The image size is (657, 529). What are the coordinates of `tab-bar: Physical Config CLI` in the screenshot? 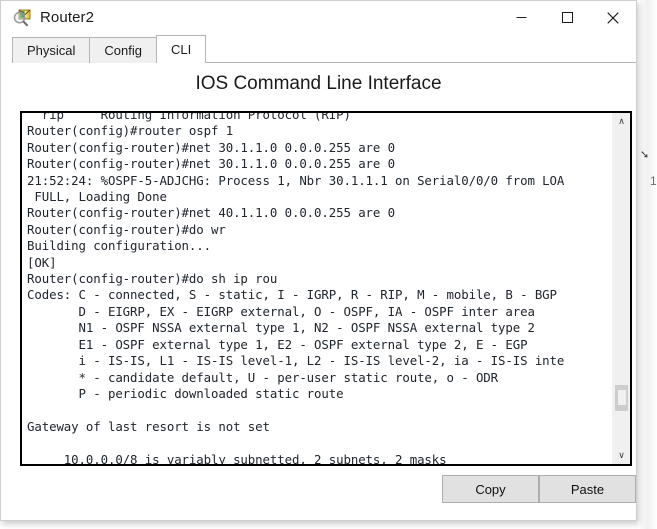 It's located at (318, 48).